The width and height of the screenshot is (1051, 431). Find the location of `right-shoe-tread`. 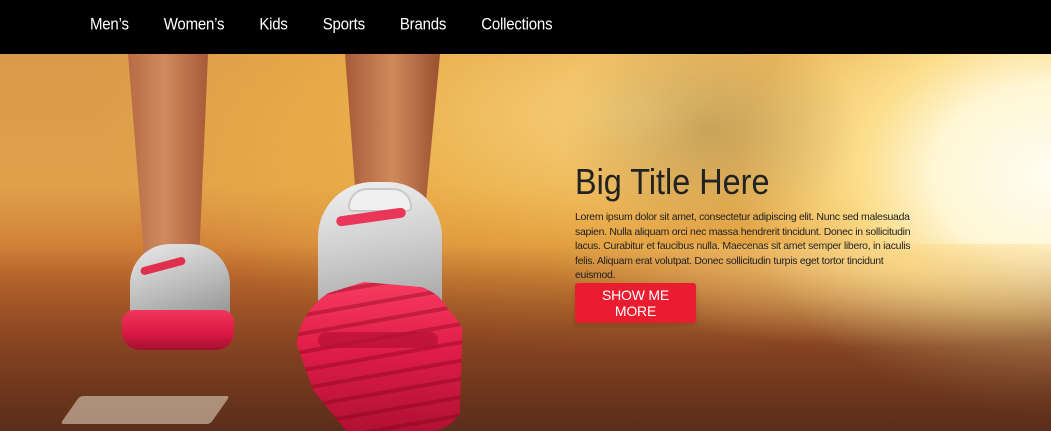

right-shoe-tread is located at coordinates (378, 340).